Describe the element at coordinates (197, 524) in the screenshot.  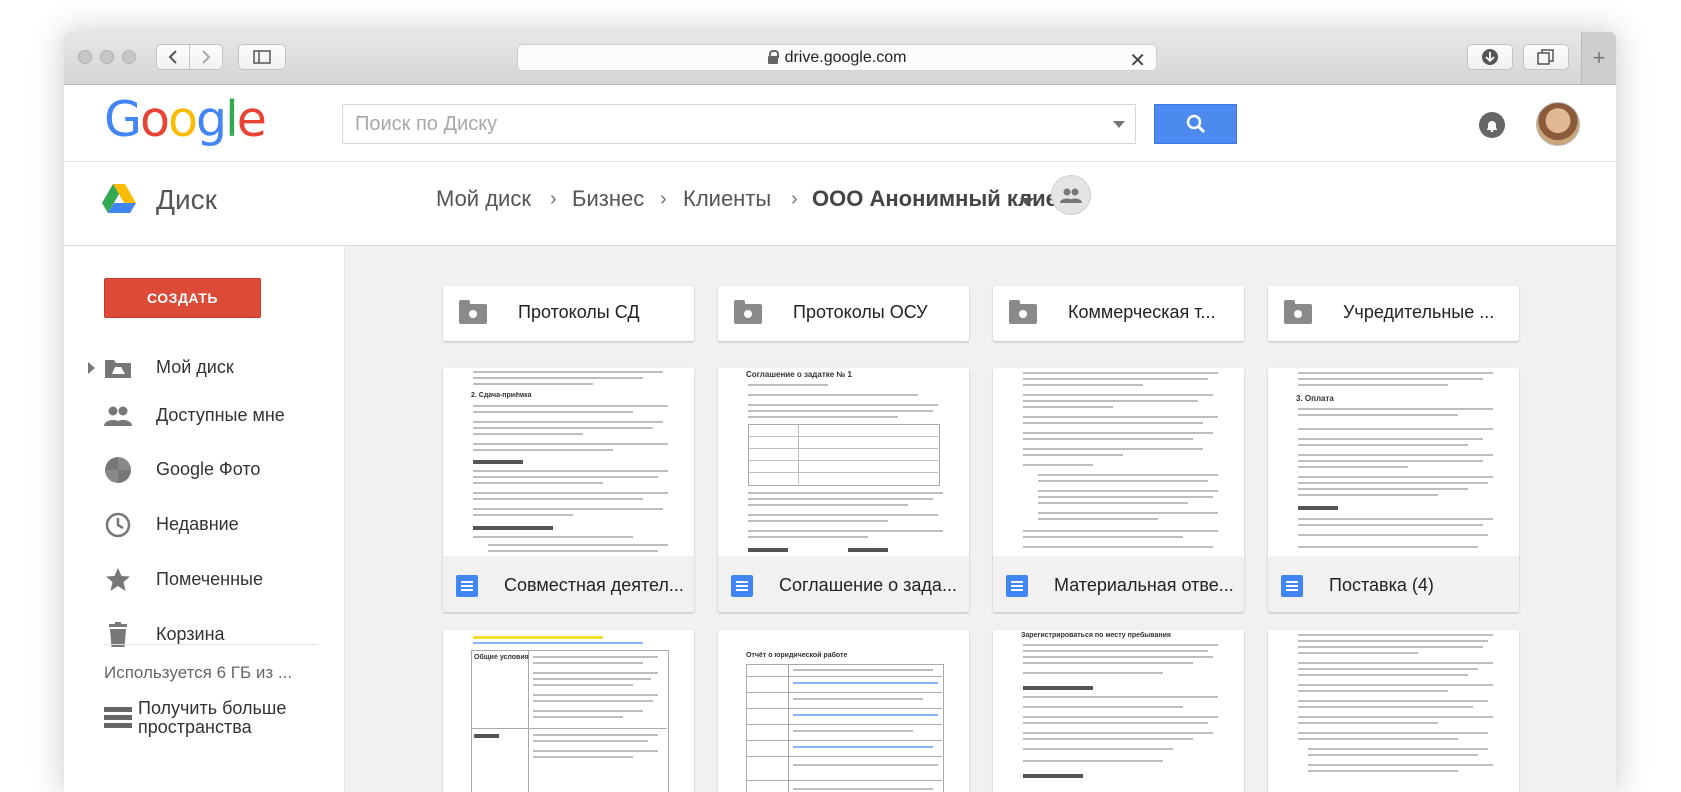
I see `sidebar-item-label: Недавние` at that location.